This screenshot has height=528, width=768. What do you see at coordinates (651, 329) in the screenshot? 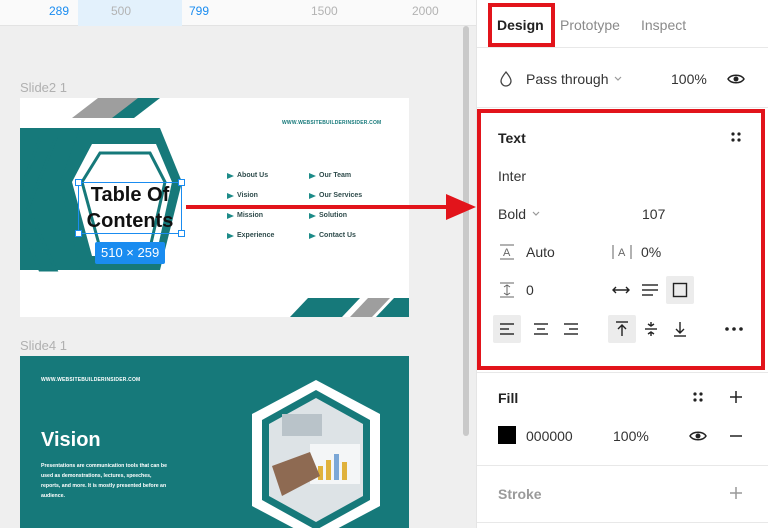
I see `align-middle-icon` at bounding box center [651, 329].